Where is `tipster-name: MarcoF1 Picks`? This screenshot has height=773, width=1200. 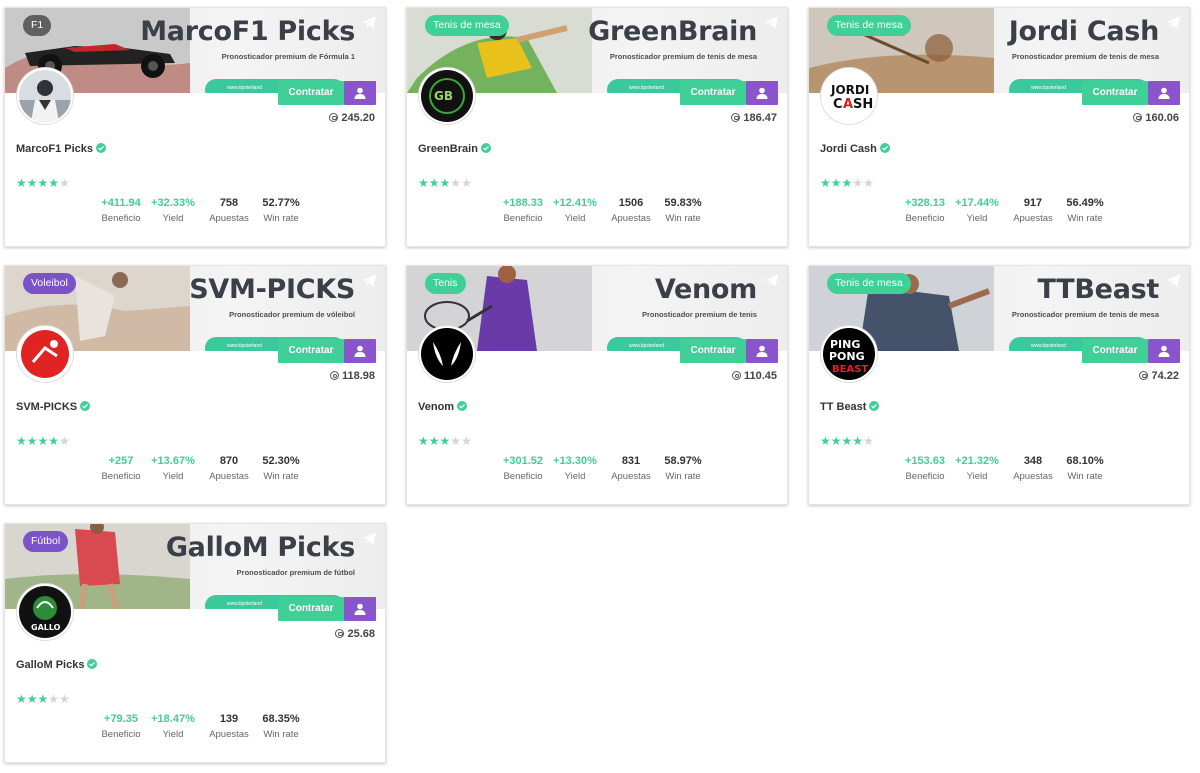 tipster-name: MarcoF1 Picks is located at coordinates (61, 149).